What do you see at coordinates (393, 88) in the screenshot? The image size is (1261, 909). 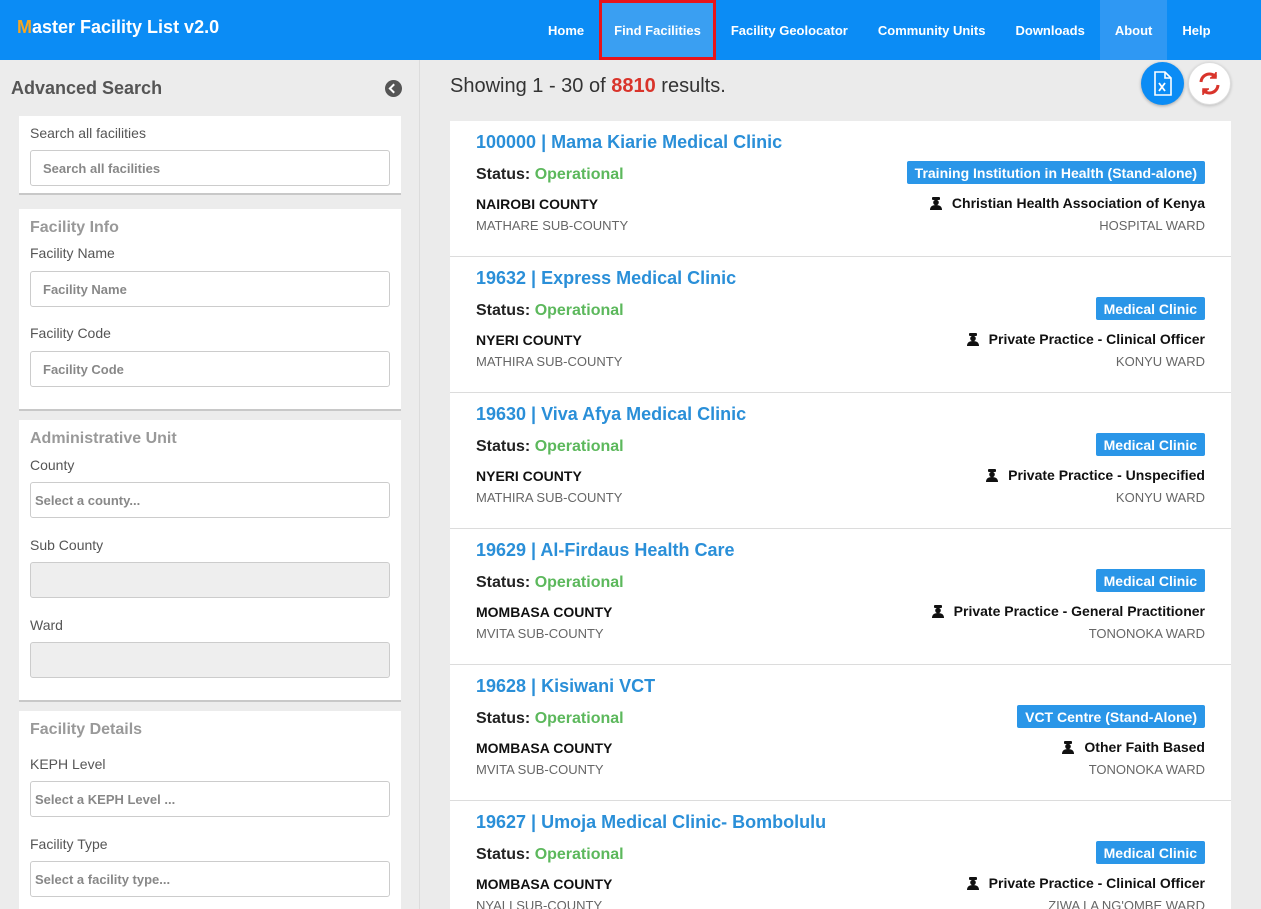 I see `chevron-left-circle-icon` at bounding box center [393, 88].